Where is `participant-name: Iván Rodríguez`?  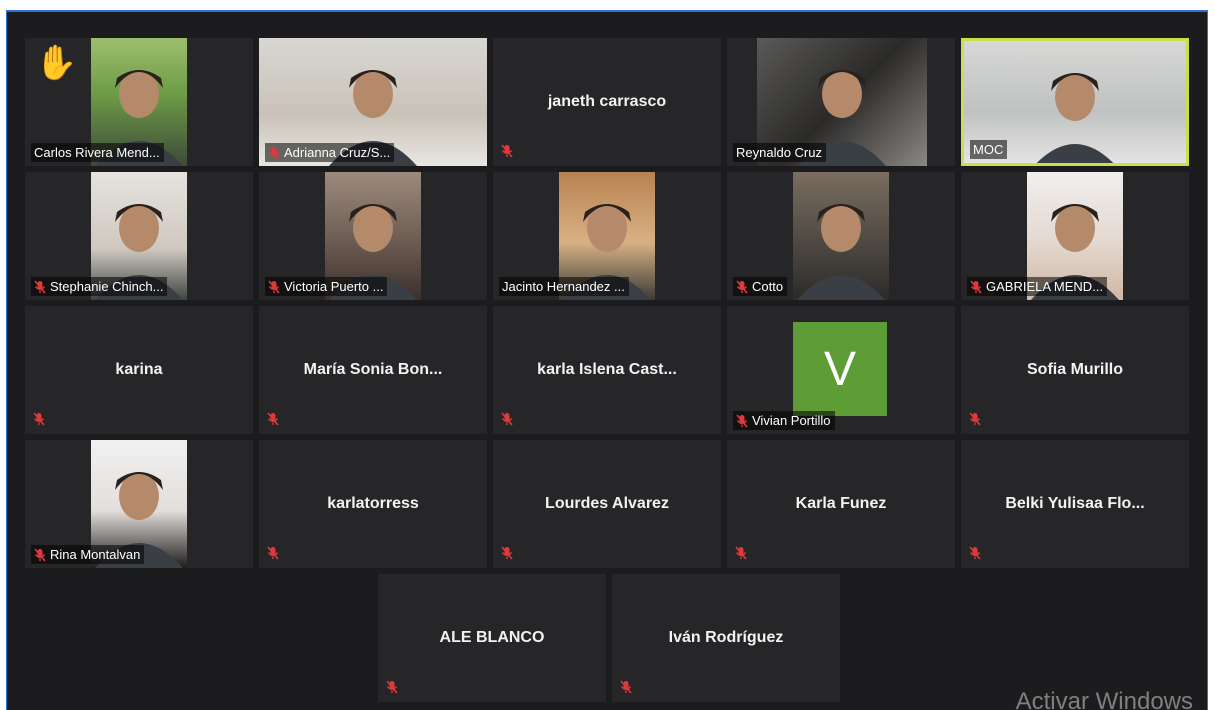 participant-name: Iván Rodríguez is located at coordinates (726, 637).